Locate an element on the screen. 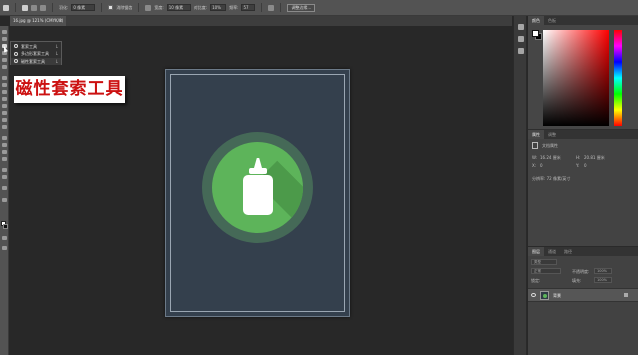 The height and width of the screenshot is (355, 638). history-panel-icon is located at coordinates (521, 27).